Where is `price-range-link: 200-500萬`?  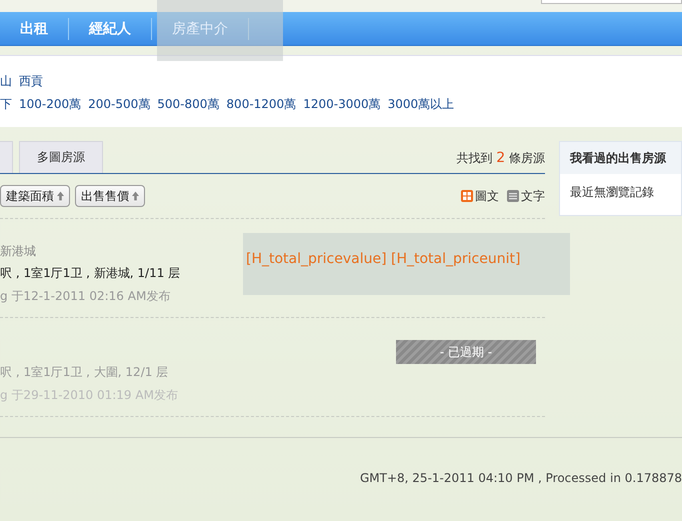
price-range-link: 200-500萬 is located at coordinates (119, 104).